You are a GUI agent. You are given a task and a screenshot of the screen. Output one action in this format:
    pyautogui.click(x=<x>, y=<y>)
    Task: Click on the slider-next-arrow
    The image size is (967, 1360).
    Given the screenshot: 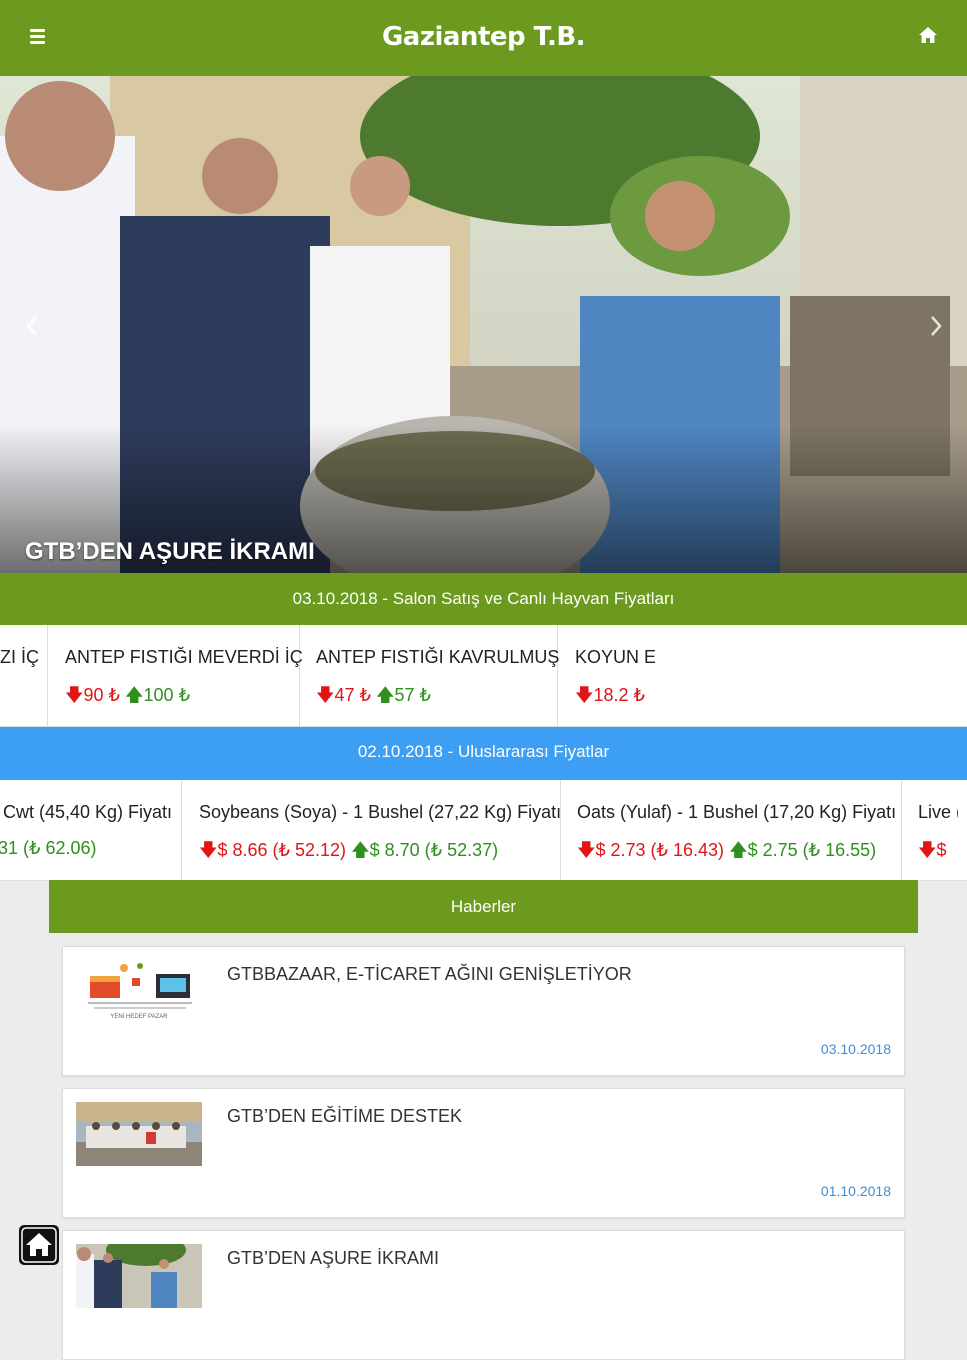 What is the action you would take?
    pyautogui.click(x=935, y=326)
    